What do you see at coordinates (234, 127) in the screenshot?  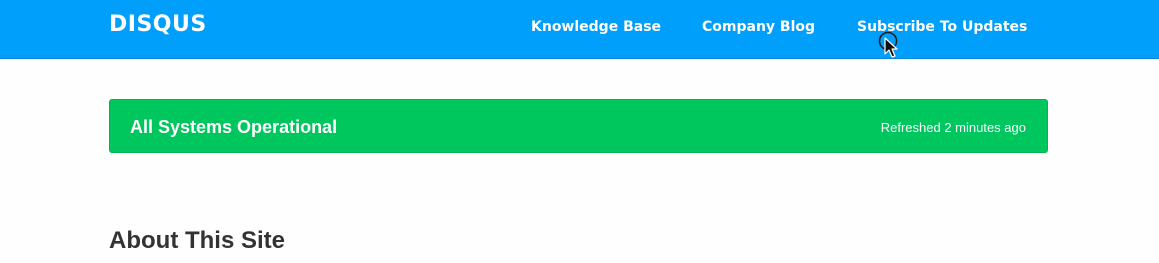 I see `status-label: All Systems Operational` at bounding box center [234, 127].